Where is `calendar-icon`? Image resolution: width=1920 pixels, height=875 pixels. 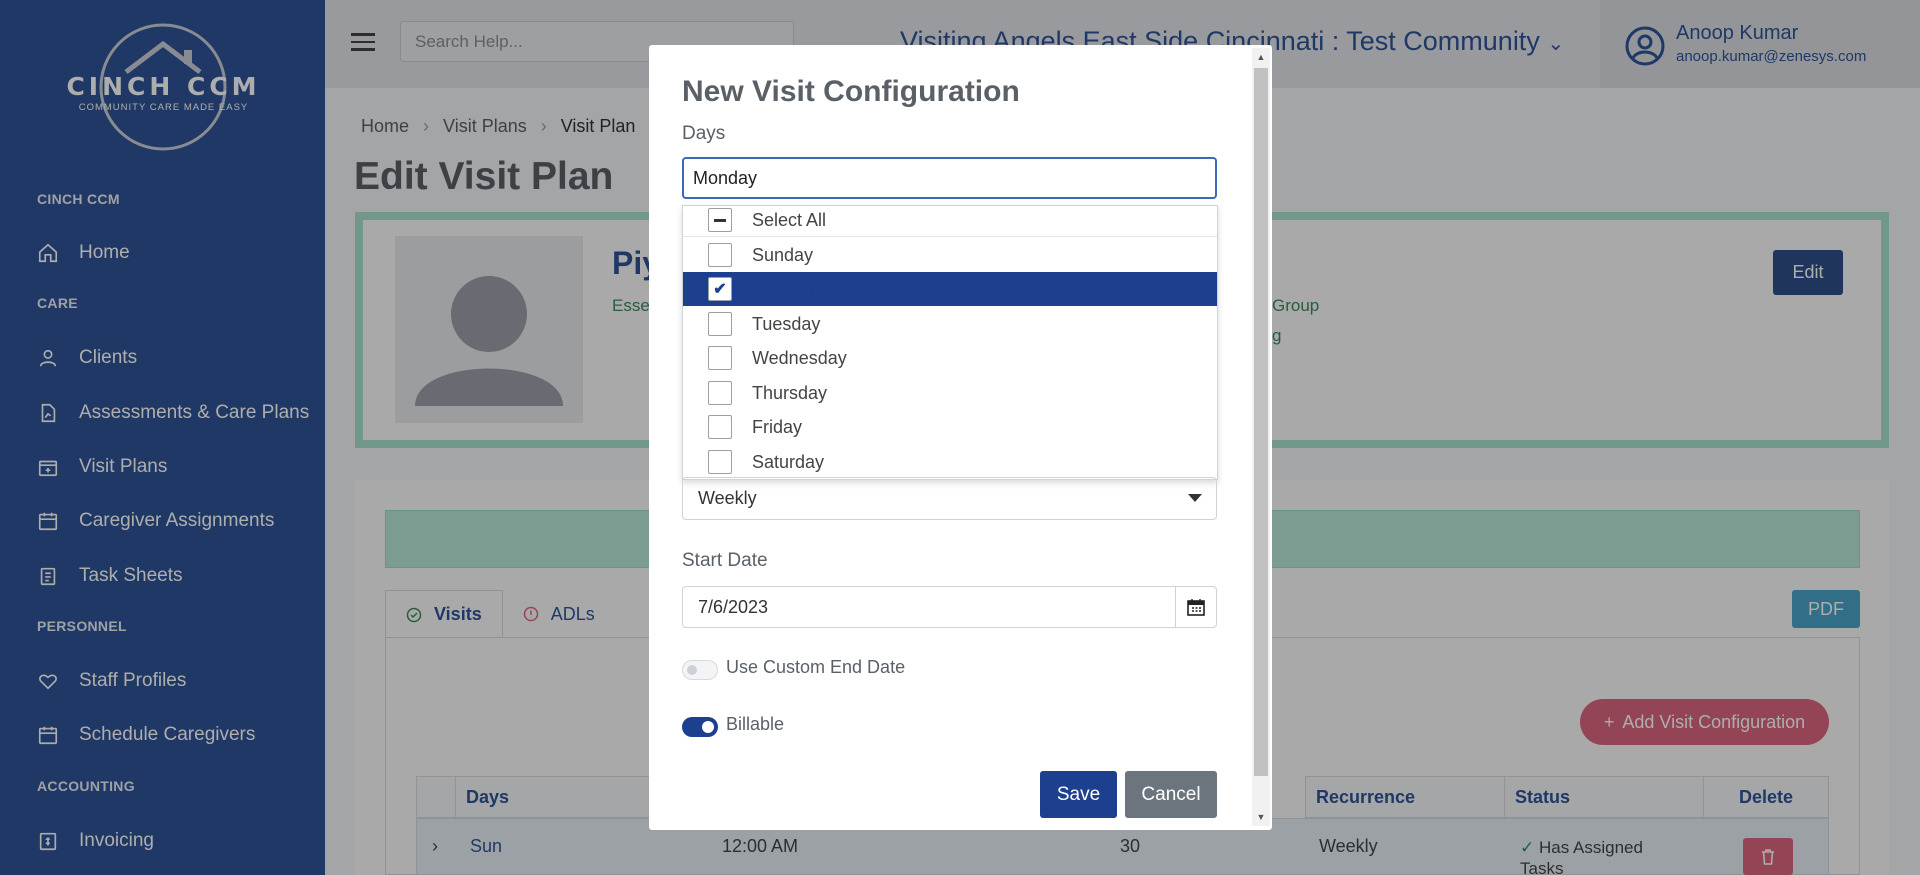 calendar-icon is located at coordinates (1196, 607).